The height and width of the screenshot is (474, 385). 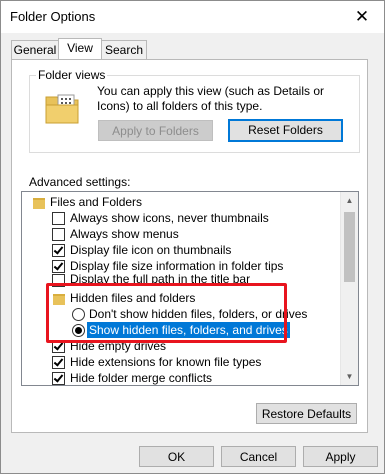 I want to click on tab-general: General, so click(x=35, y=49).